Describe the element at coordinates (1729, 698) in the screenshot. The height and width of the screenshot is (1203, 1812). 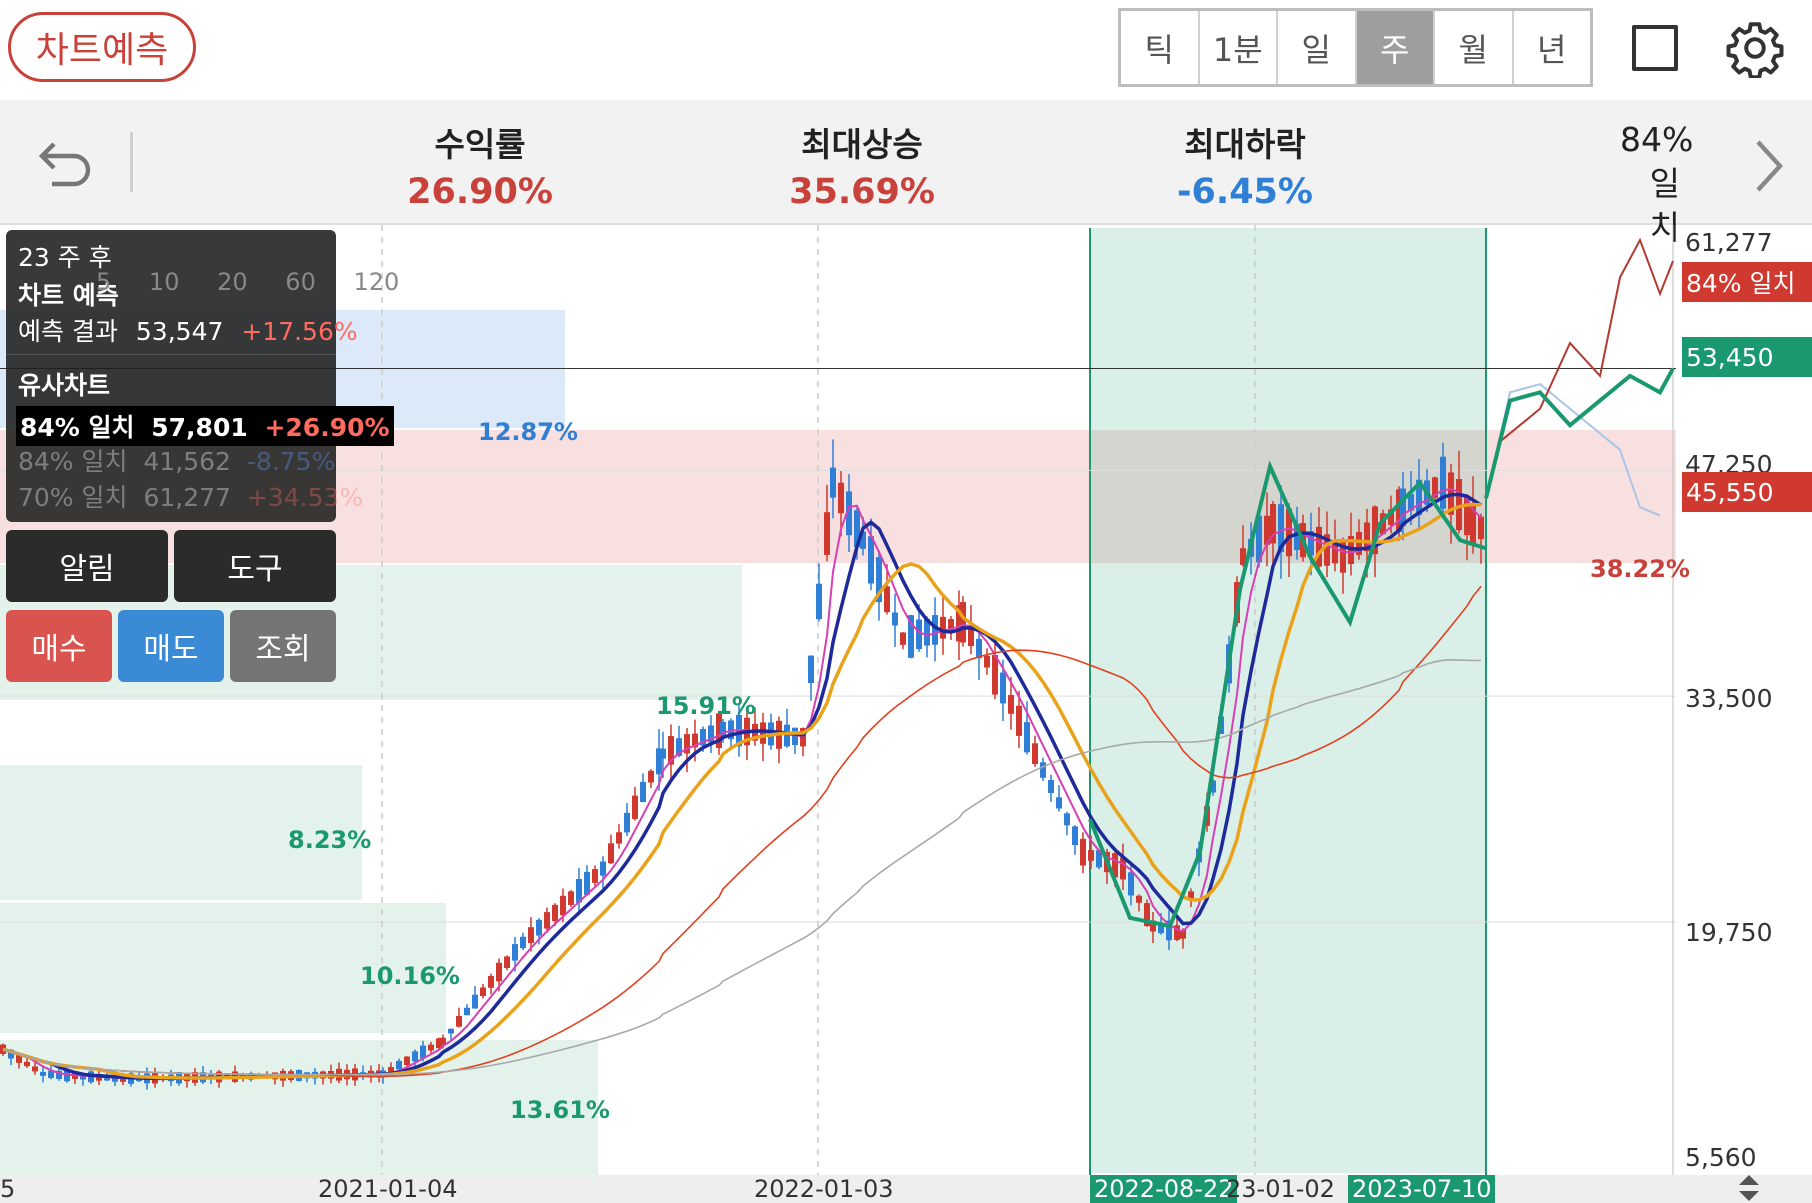
I see `y-tick-label: 33,500` at that location.